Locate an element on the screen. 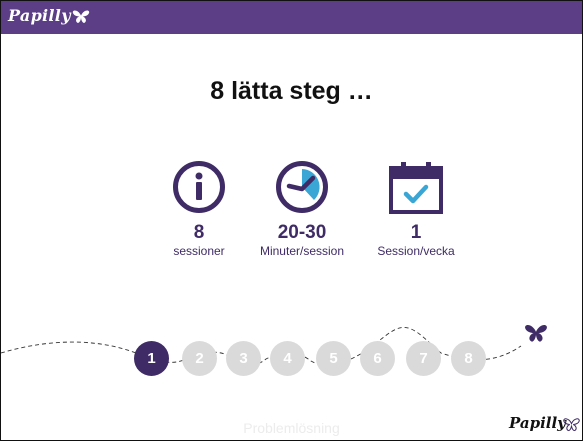  stat-minutes: 20-30 Minuter/session is located at coordinates (302, 209).